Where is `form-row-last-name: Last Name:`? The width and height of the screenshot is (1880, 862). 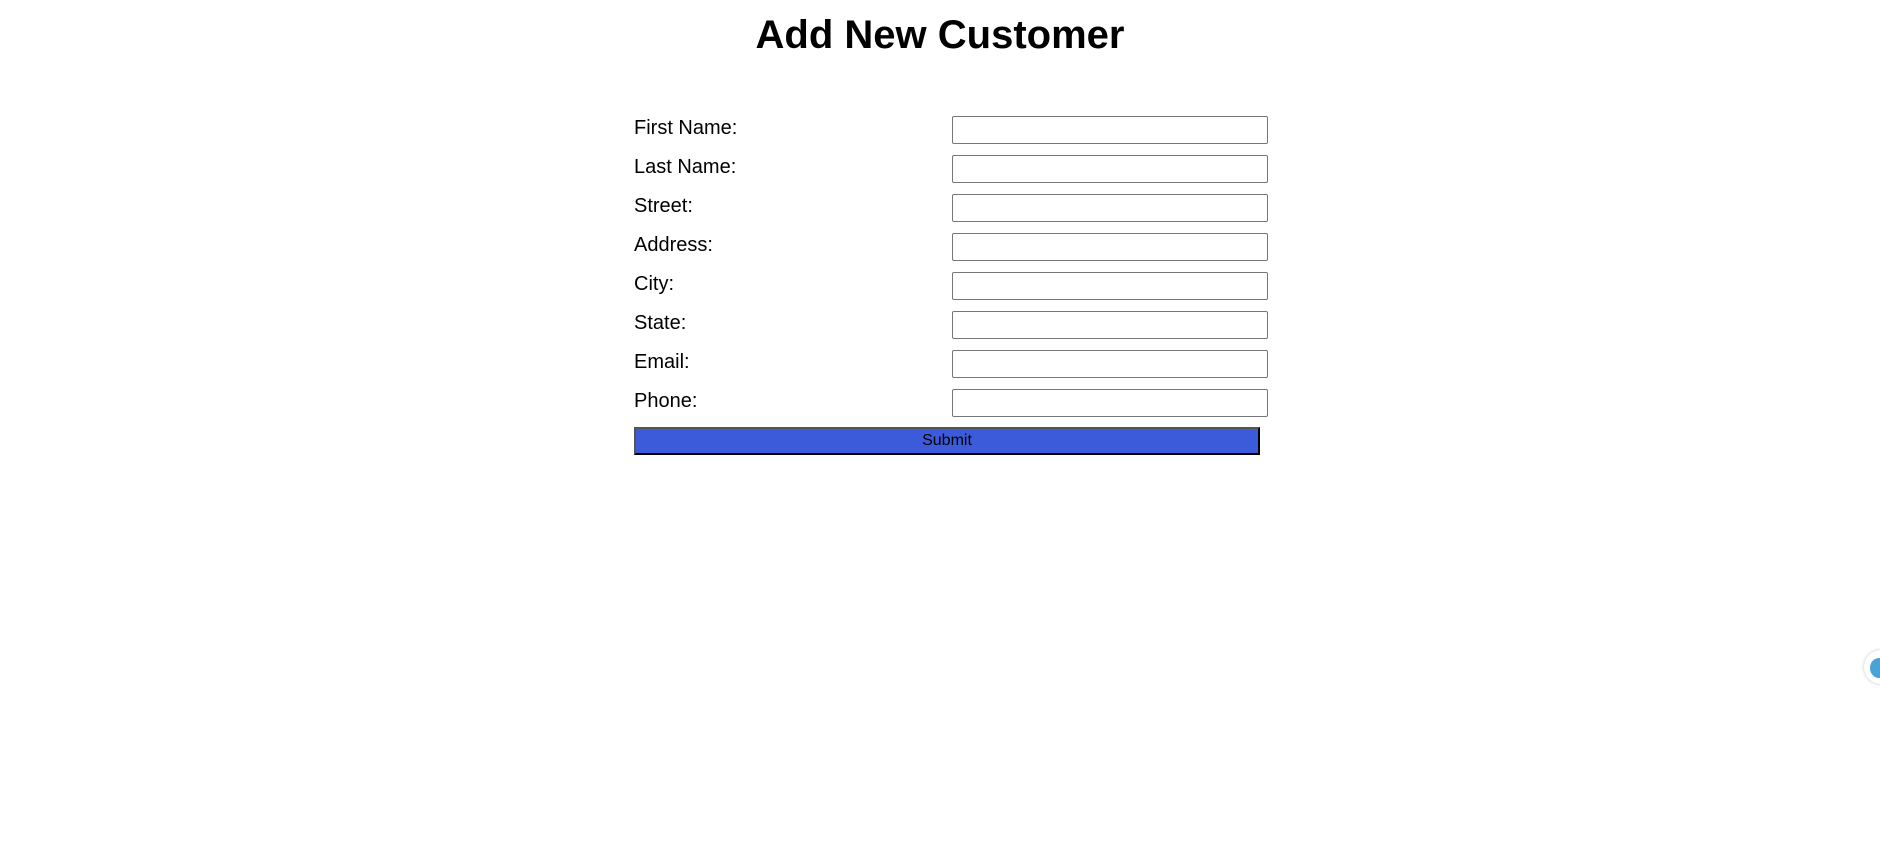
form-row-last-name: Last Name: is located at coordinates (952, 173).